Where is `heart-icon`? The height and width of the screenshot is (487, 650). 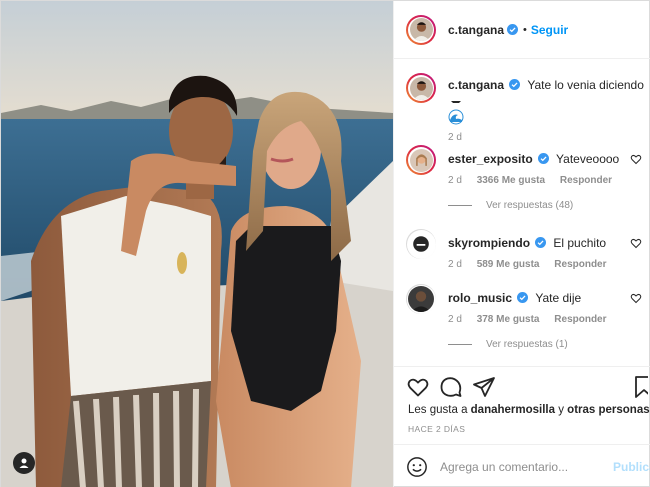 heart-icon is located at coordinates (418, 387).